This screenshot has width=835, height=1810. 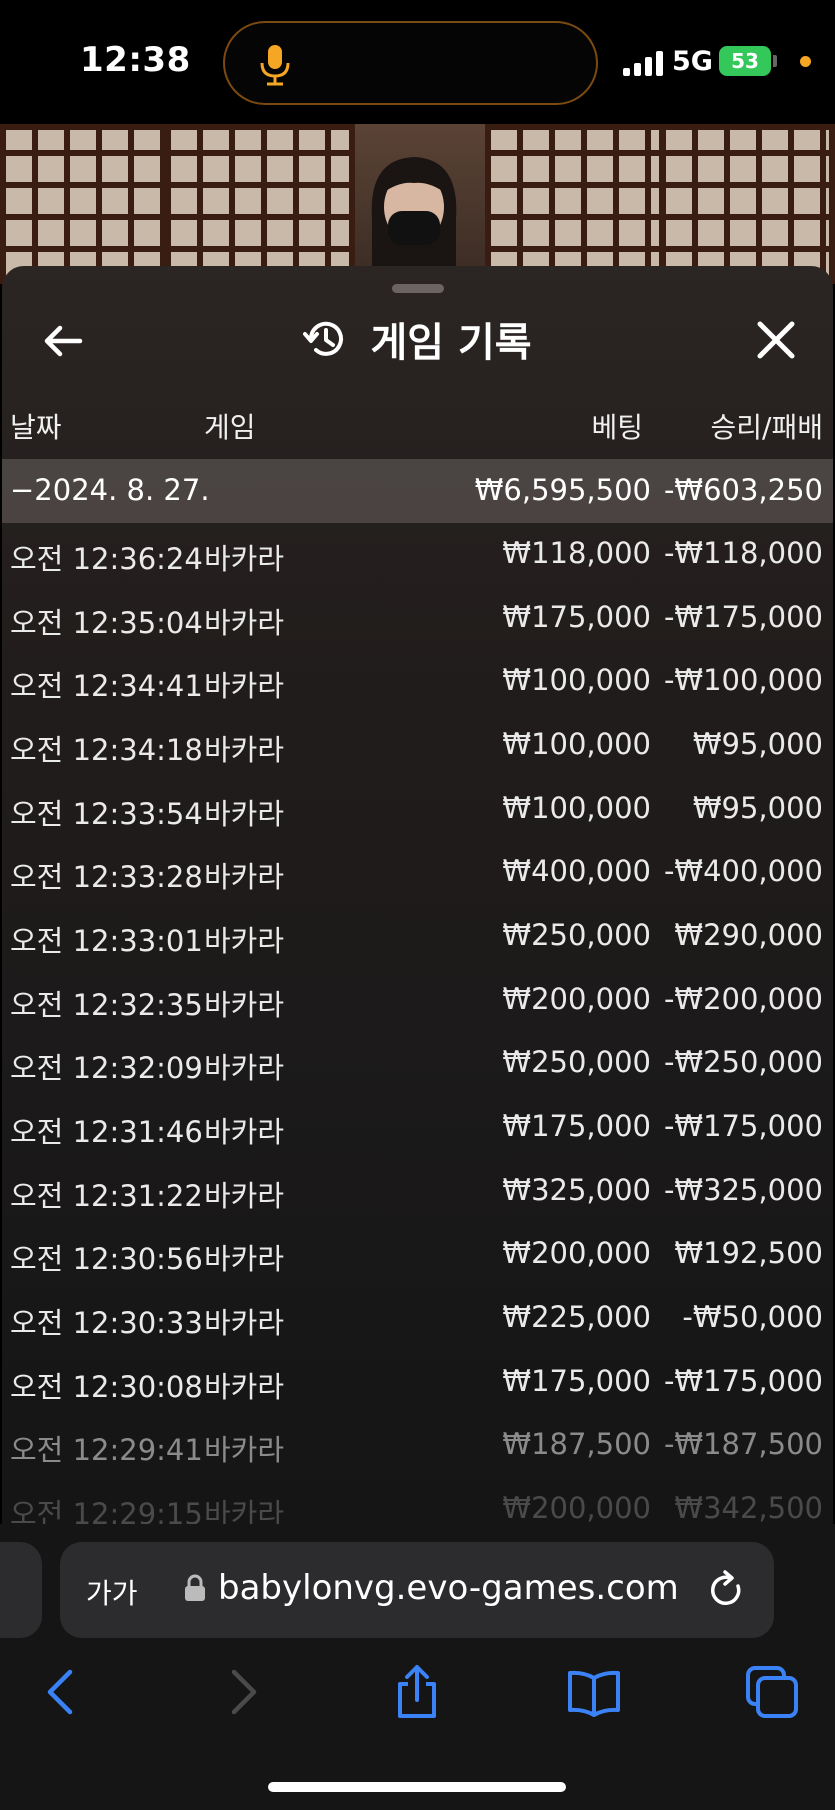 What do you see at coordinates (576, 1190) in the screenshot?
I see `row-bet: ₩325,000` at bounding box center [576, 1190].